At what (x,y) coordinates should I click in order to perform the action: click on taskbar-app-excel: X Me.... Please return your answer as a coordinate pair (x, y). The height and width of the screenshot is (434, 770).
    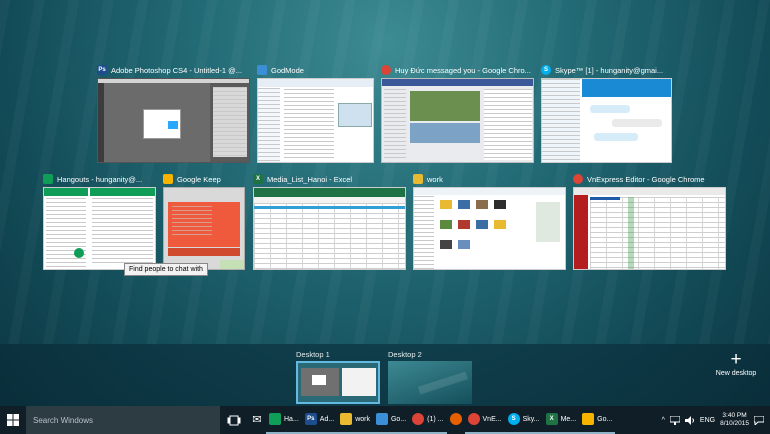
    Looking at the image, I should click on (561, 420).